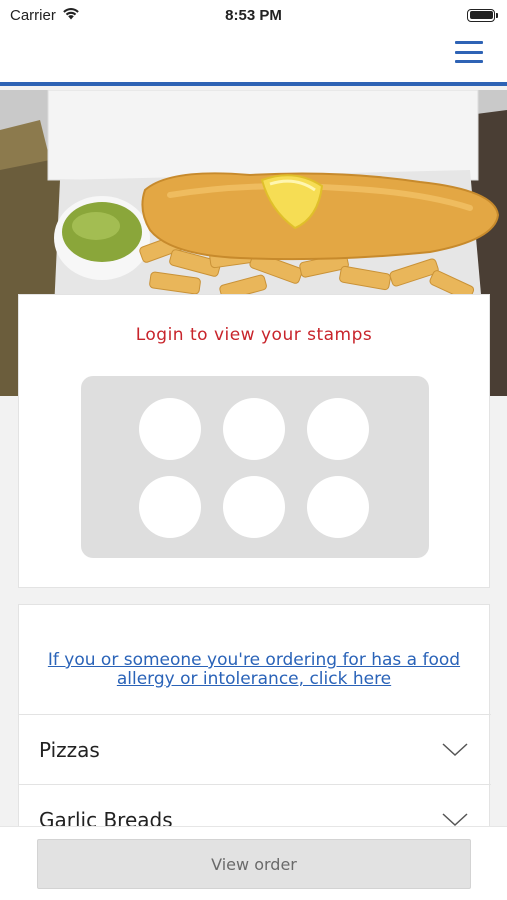  I want to click on view-order-button: View order, so click(254, 864).